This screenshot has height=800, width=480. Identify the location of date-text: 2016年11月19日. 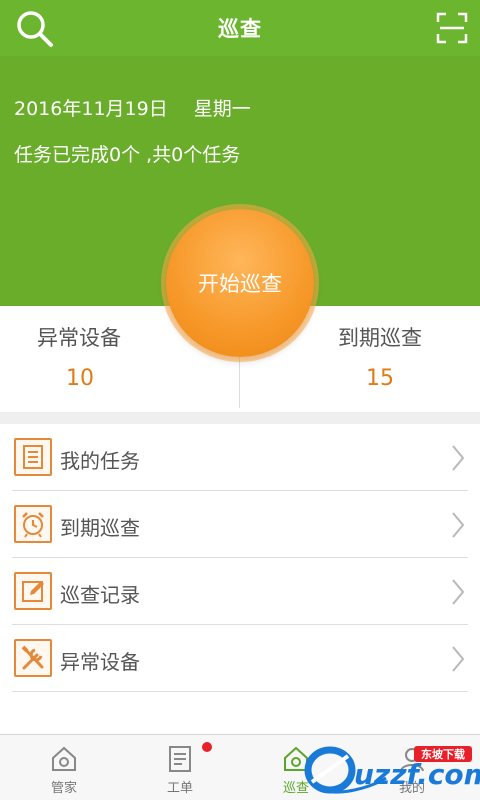
(91, 109).